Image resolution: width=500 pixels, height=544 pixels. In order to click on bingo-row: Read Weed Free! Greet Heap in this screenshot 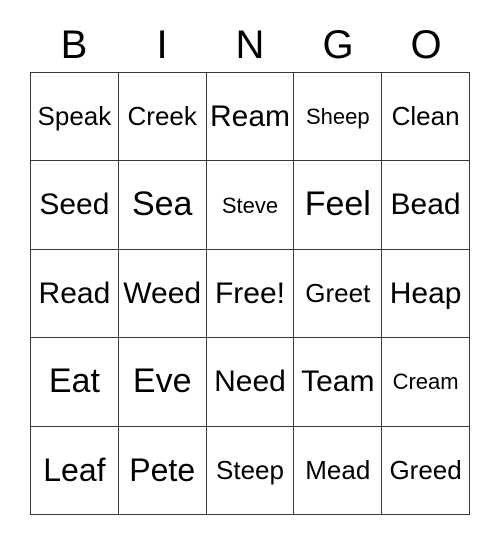, I will do `click(250, 294)`.